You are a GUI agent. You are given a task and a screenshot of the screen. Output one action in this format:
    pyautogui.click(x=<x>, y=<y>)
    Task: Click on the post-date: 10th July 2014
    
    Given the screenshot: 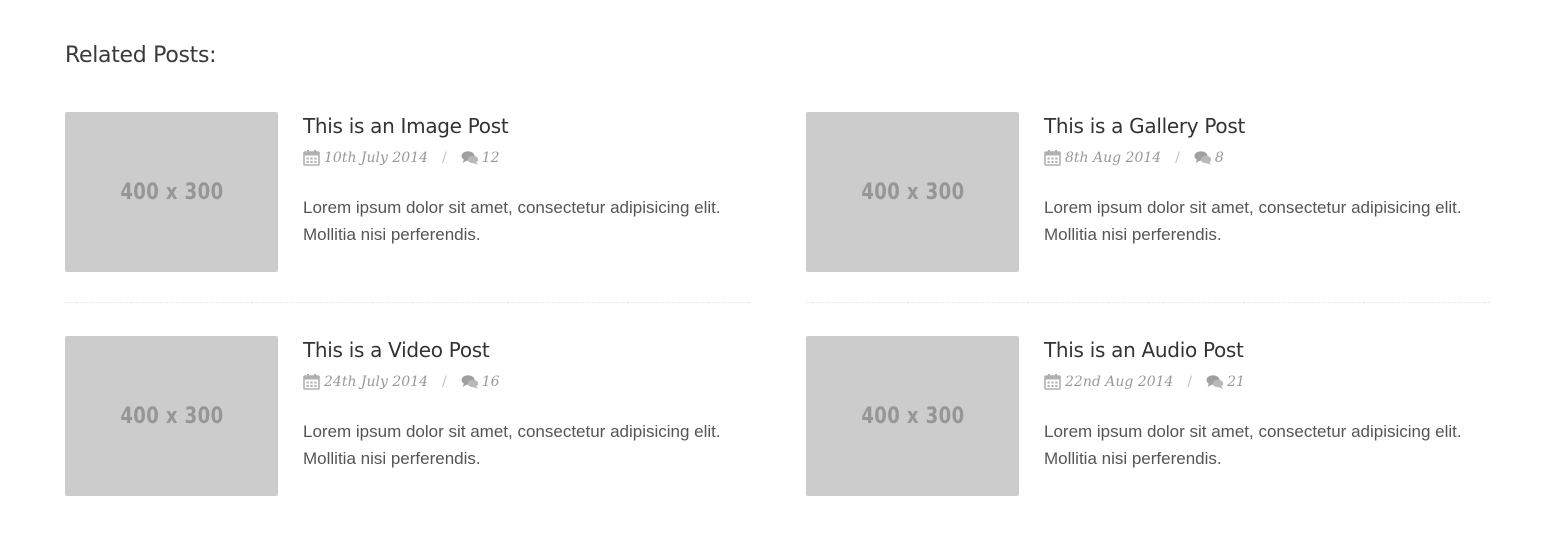 What is the action you would take?
    pyautogui.click(x=376, y=158)
    